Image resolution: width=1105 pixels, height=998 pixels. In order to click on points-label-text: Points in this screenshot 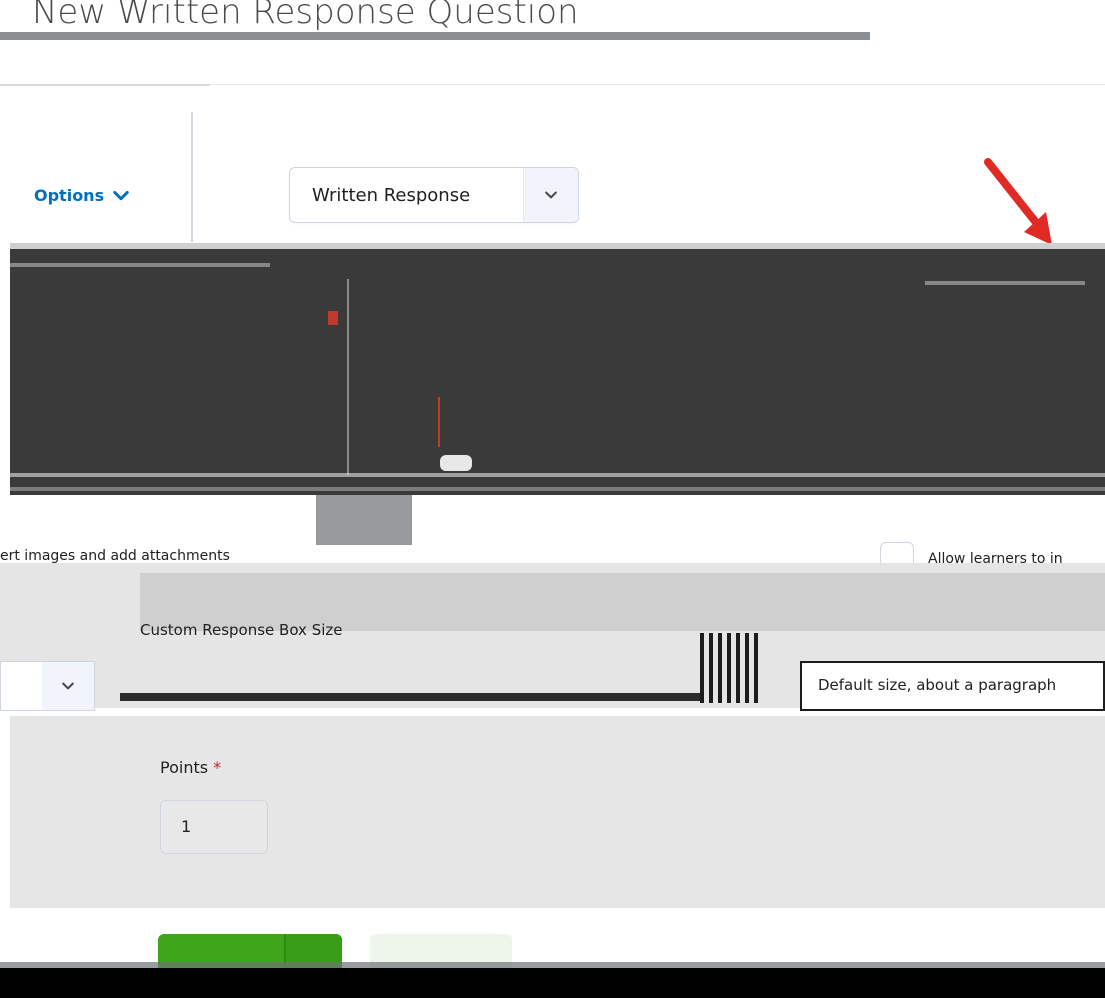, I will do `click(184, 767)`.